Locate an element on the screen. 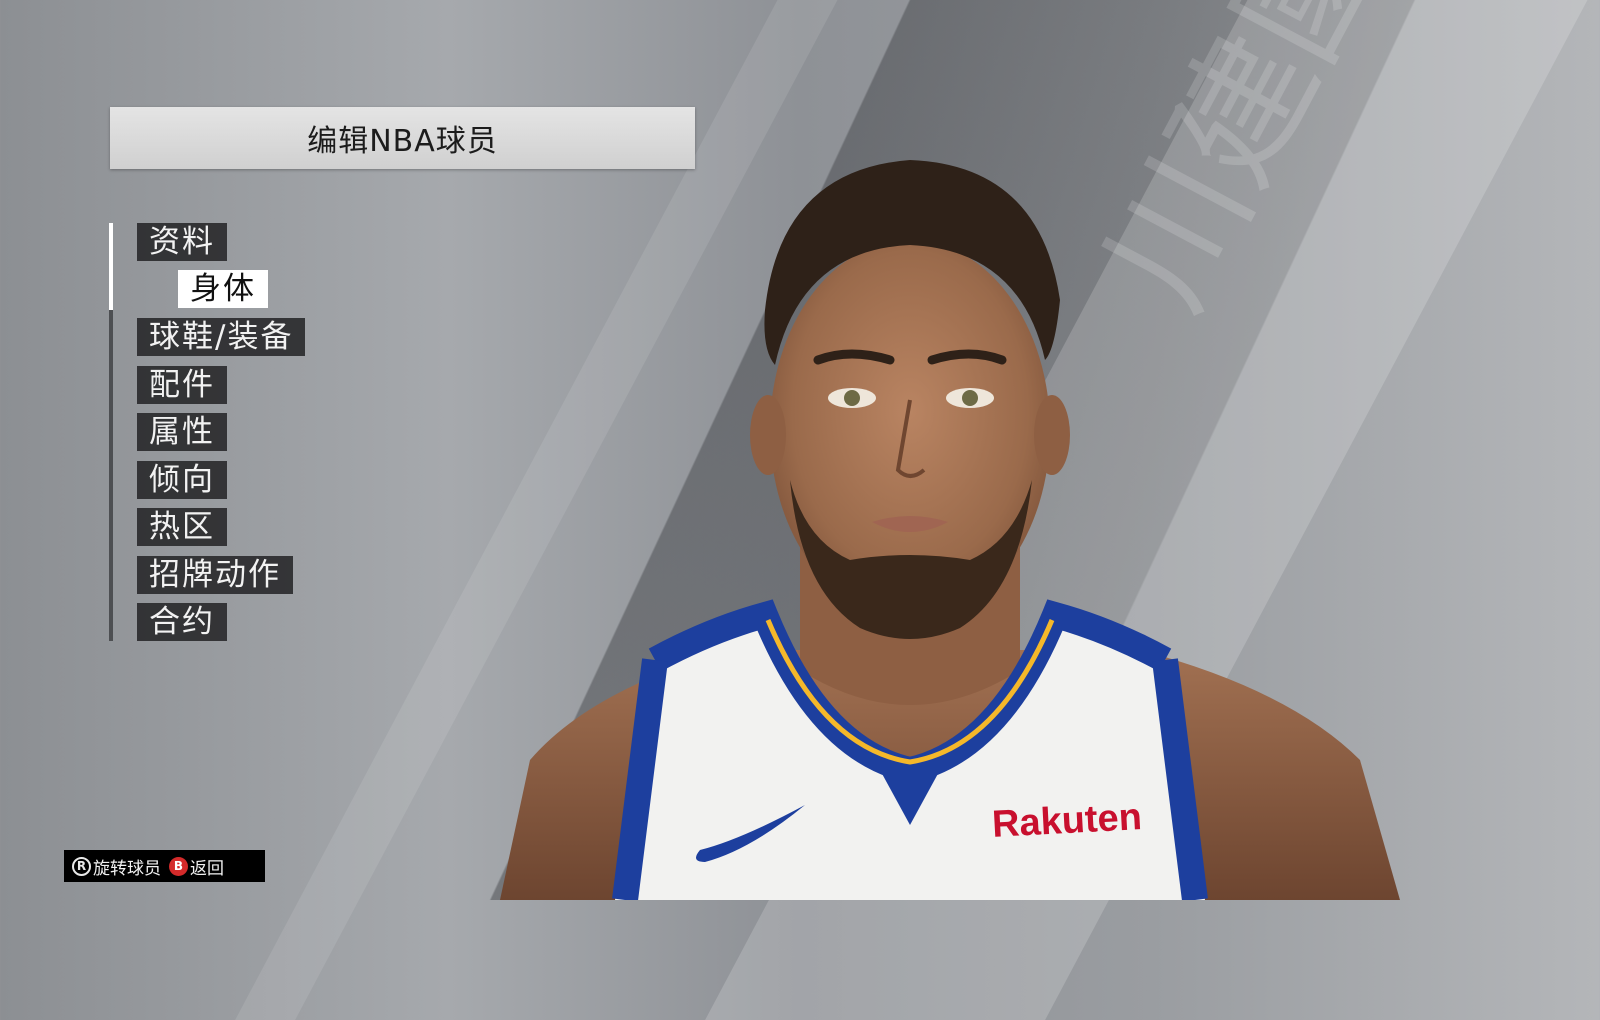  menu-item-hot-zones: 热区 is located at coordinates (182, 527).